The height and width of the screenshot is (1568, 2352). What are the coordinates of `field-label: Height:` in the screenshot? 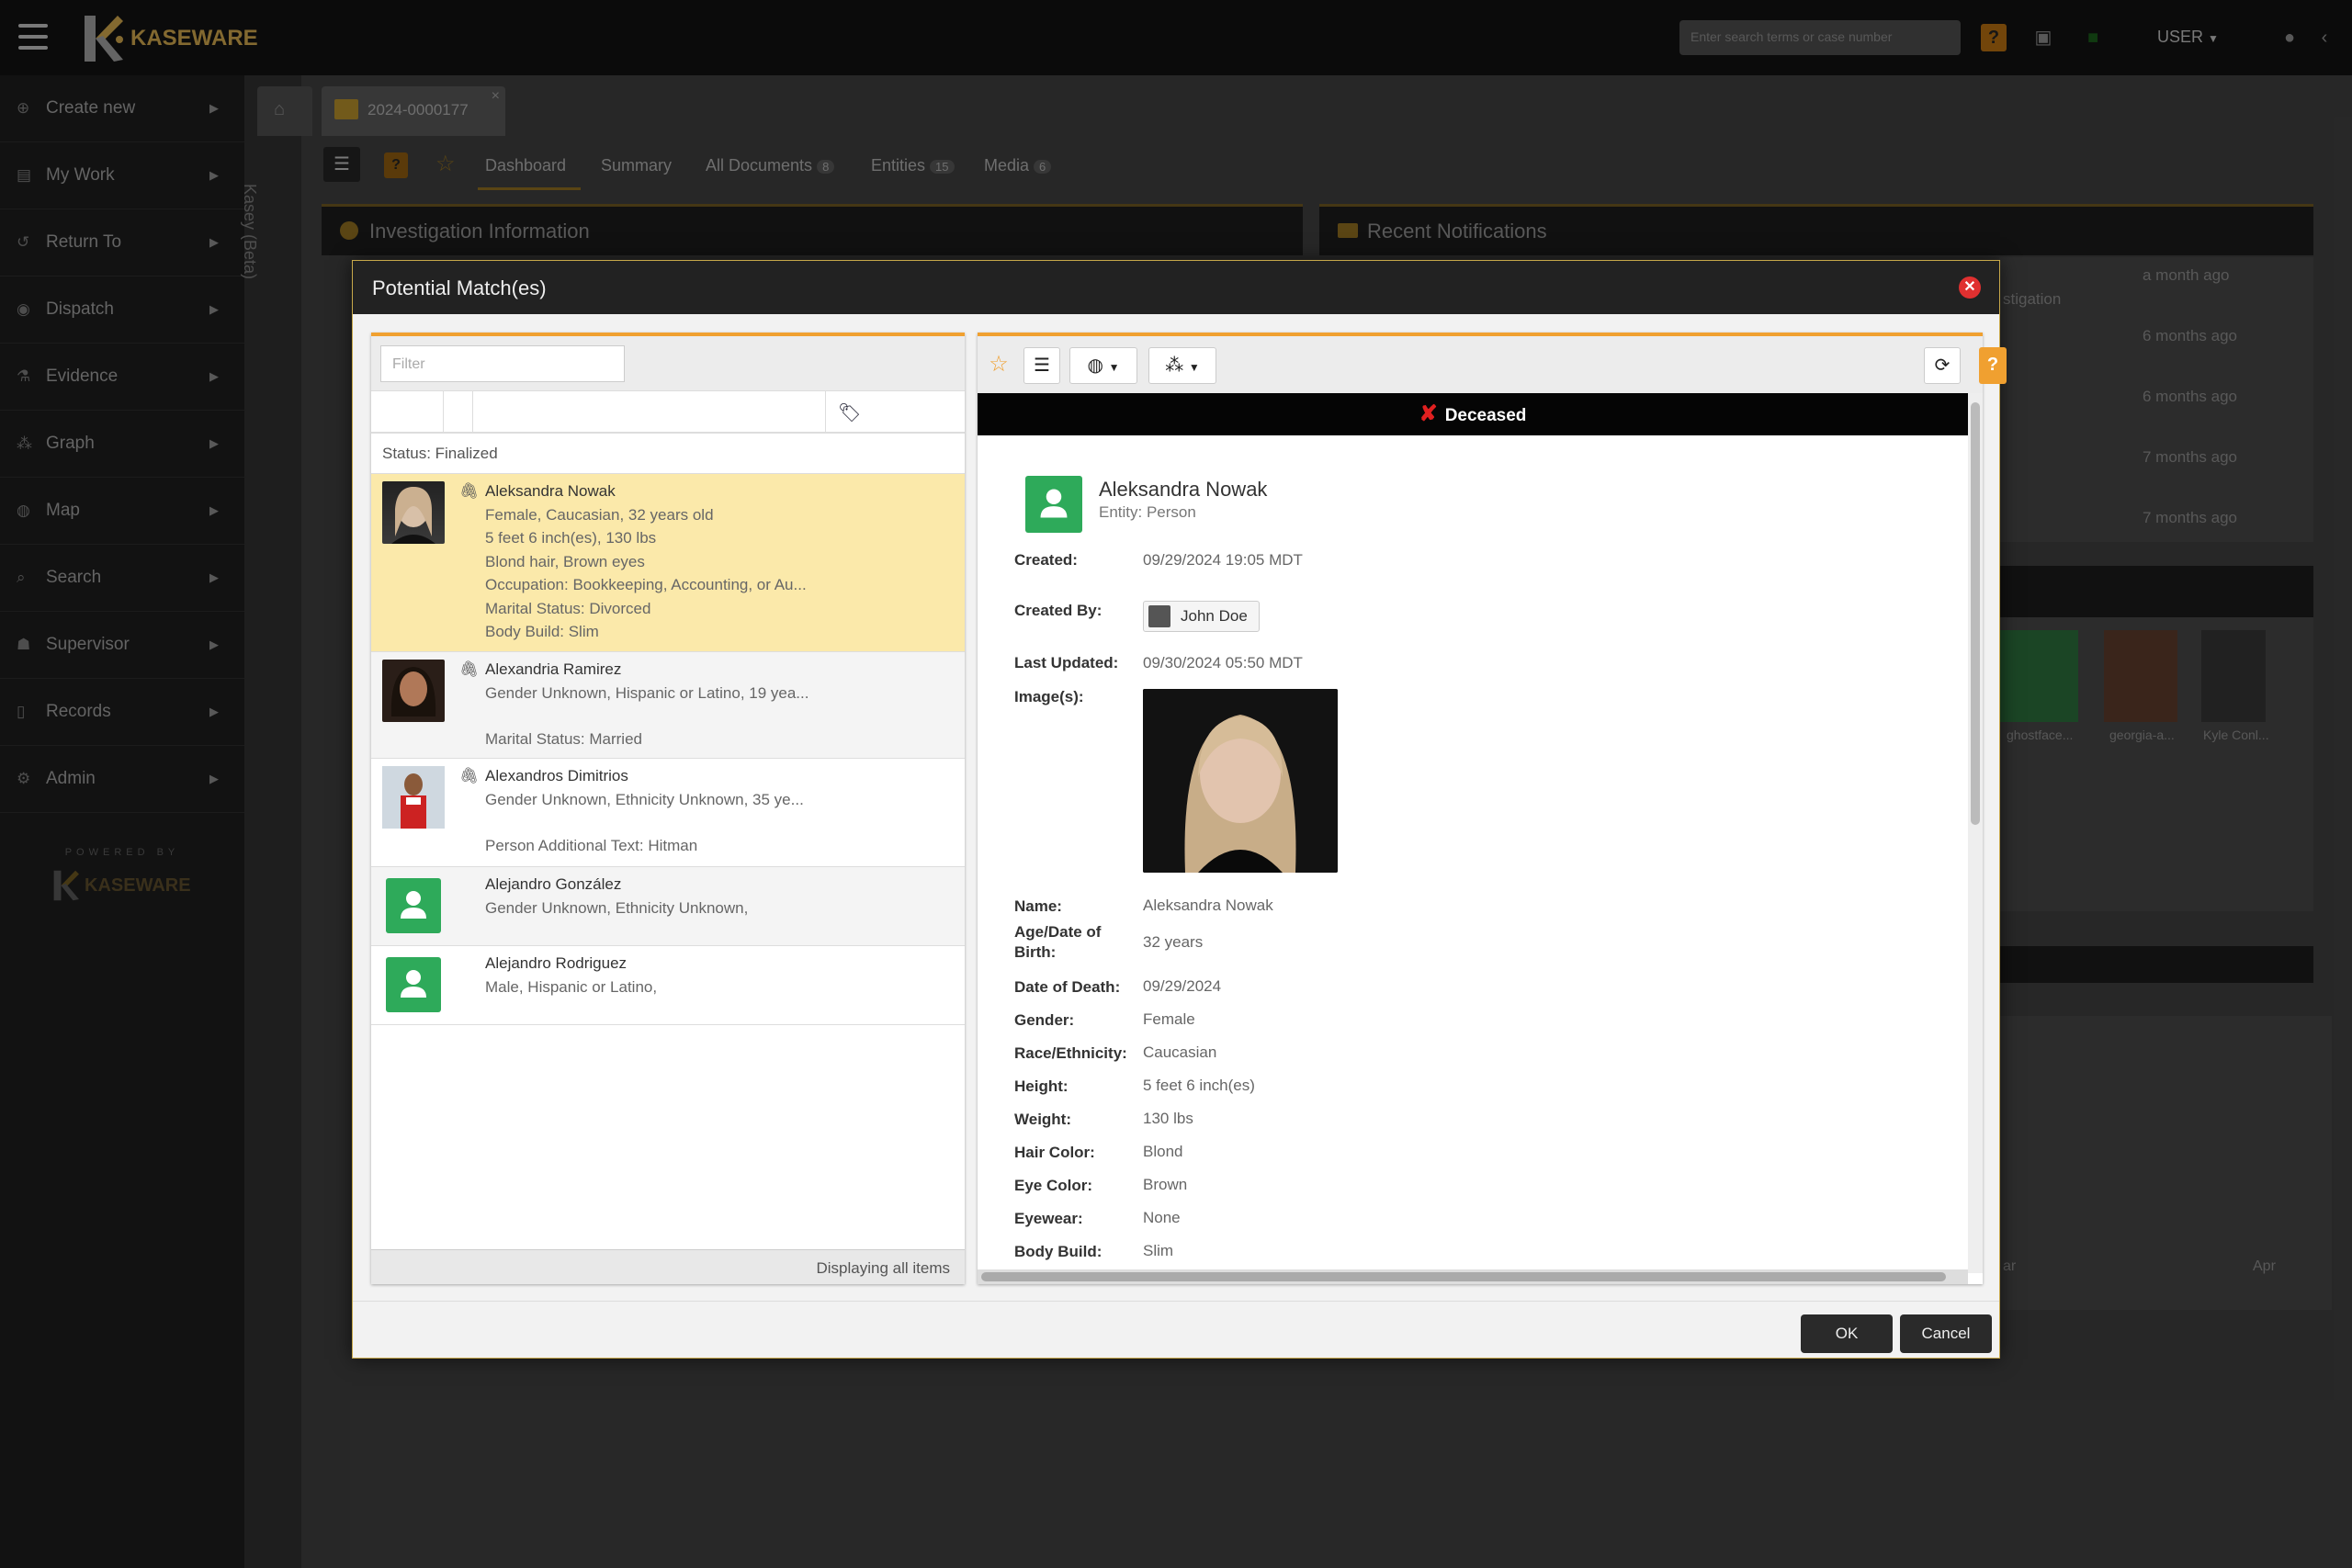 It's located at (1041, 1086).